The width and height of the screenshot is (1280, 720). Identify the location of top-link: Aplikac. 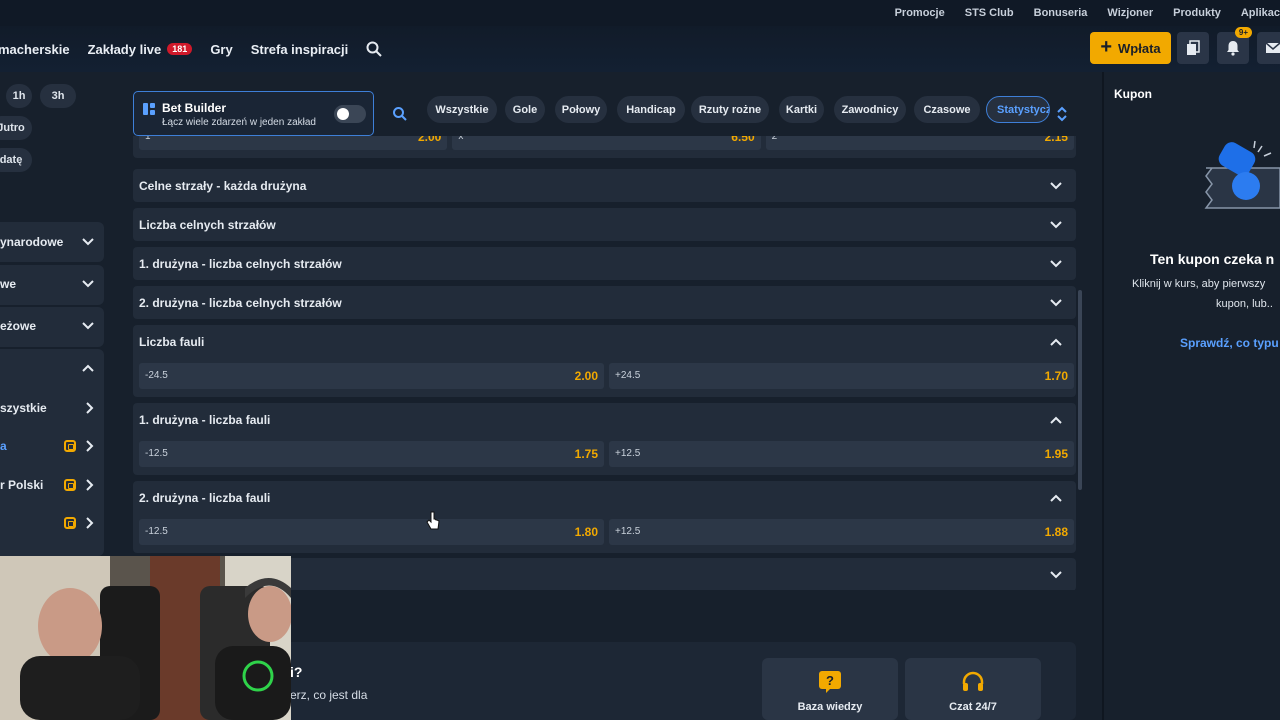
(1260, 13).